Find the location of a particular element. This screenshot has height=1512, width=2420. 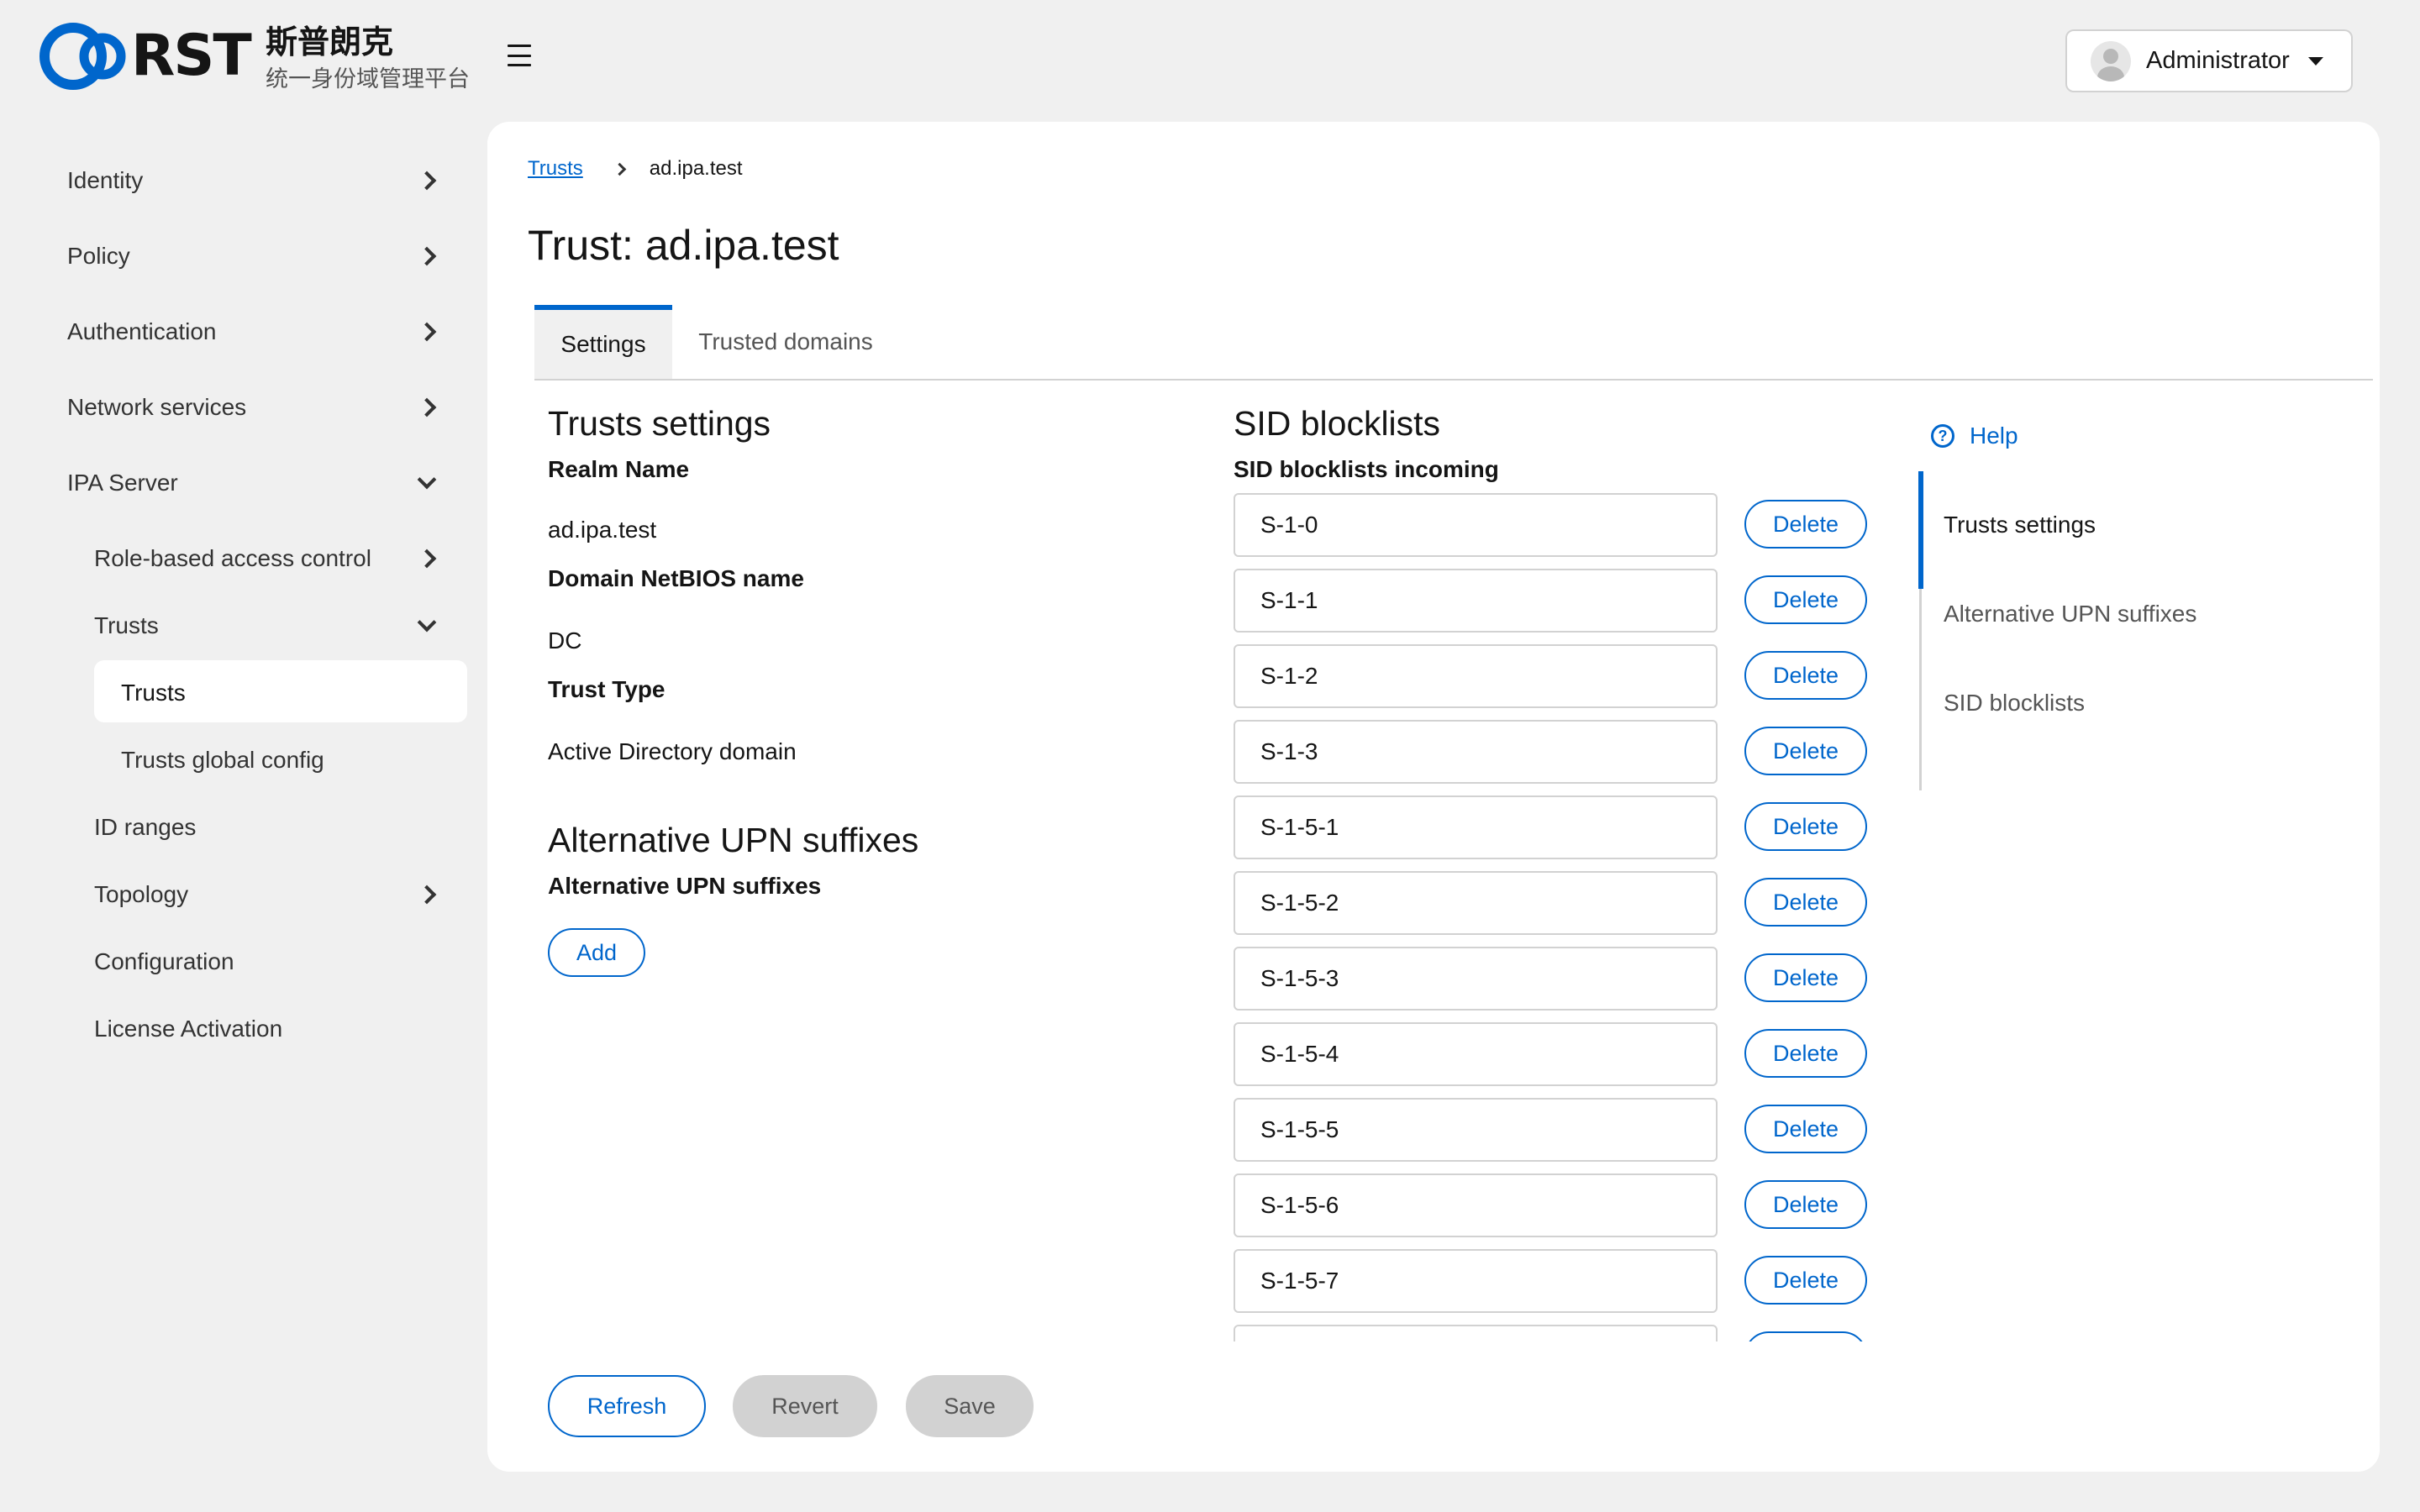

sidebar-item-network-services: Network services is located at coordinates (243, 407).